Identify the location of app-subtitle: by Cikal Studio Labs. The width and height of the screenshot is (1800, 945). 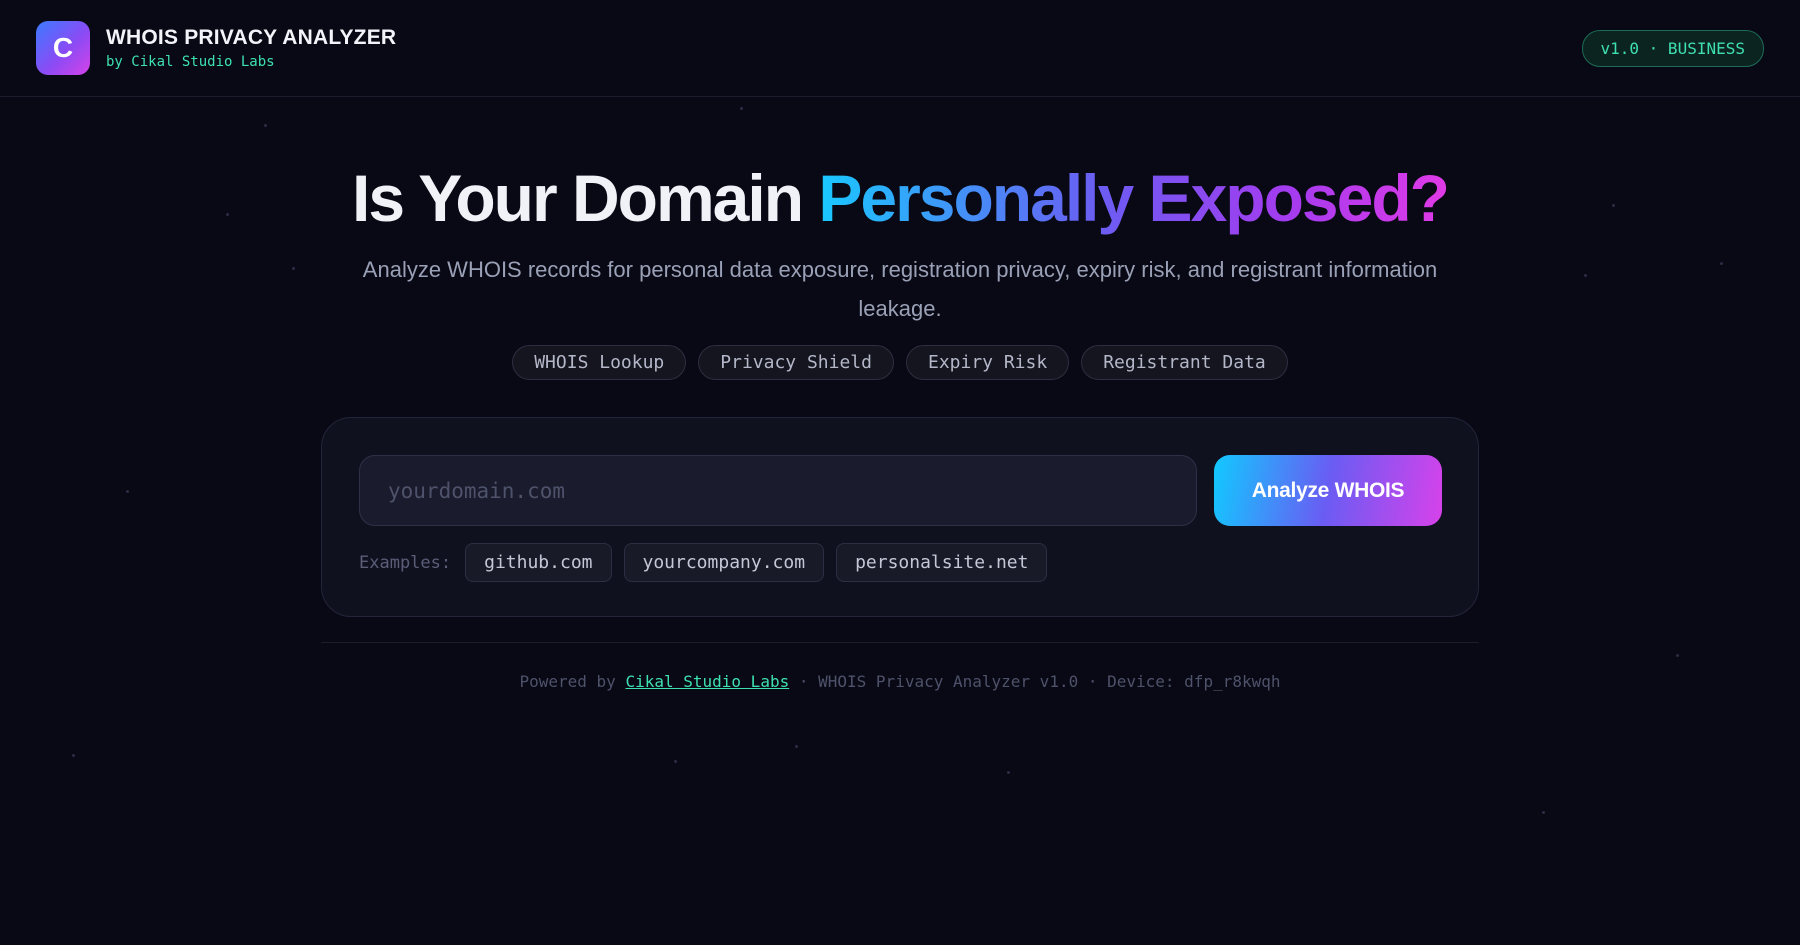
(190, 62).